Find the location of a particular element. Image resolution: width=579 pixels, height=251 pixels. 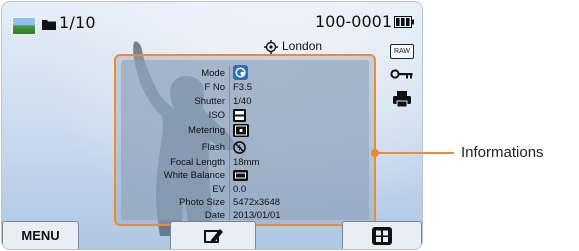

iso-auto-icon is located at coordinates (239, 115).